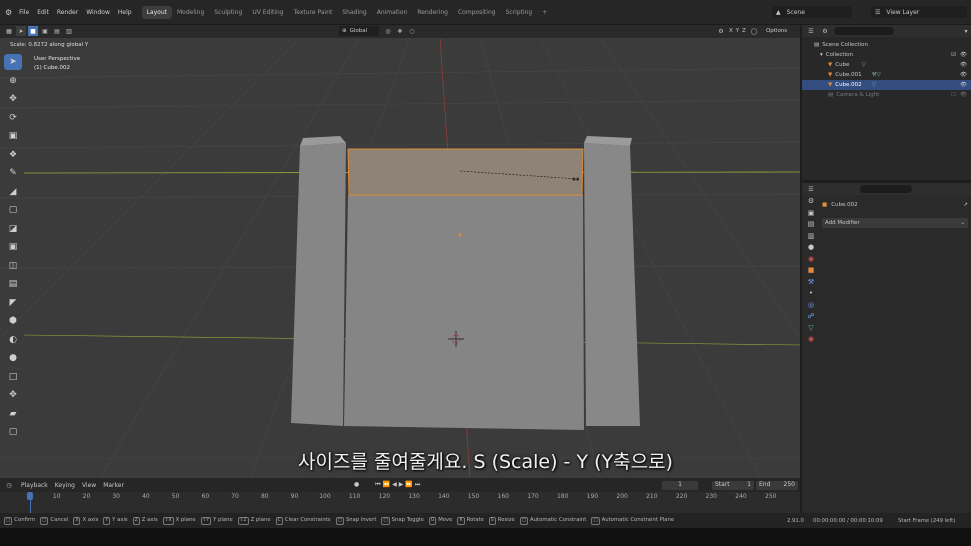  I want to click on world-properties-icon: ◉, so click(811, 259).